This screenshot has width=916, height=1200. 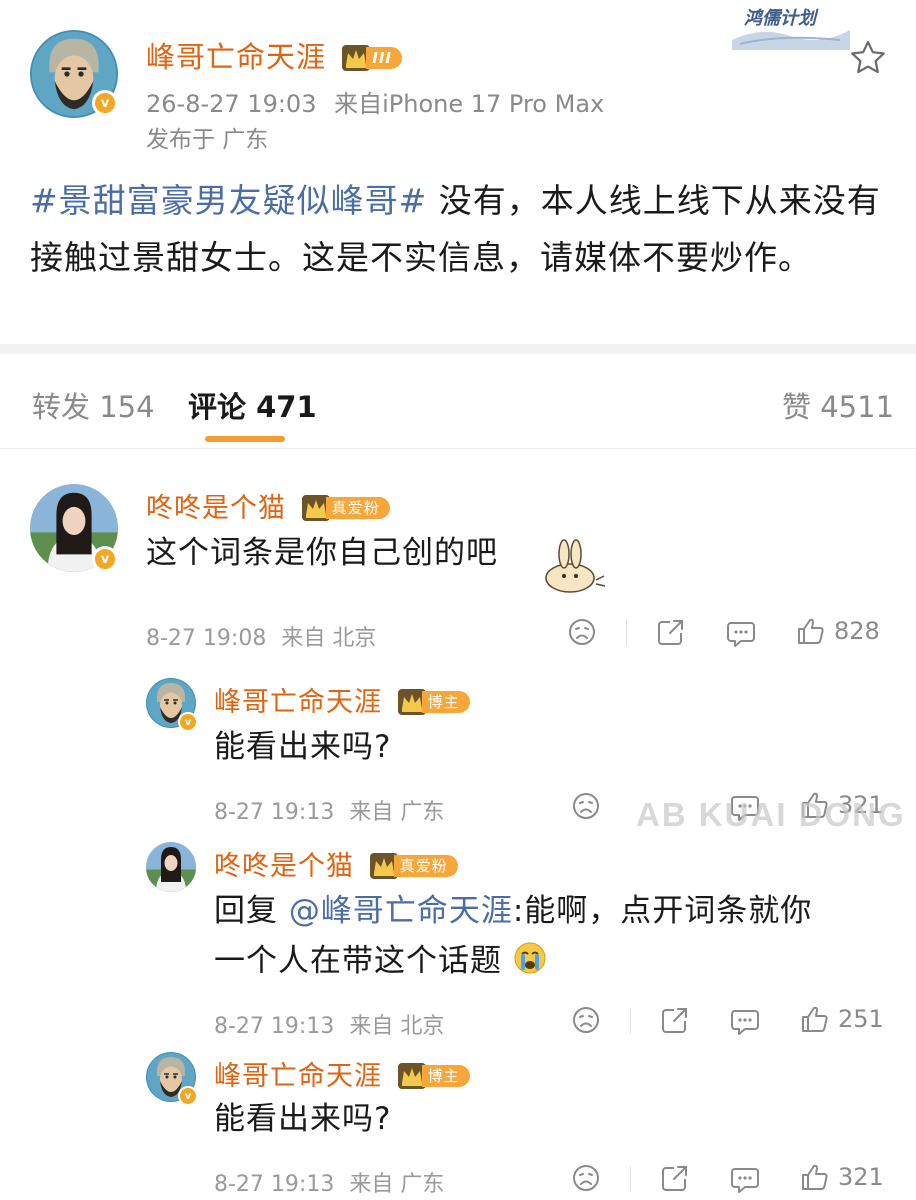 What do you see at coordinates (358, 961) in the screenshot?
I see `reply-text-line2: 一个人在带这个话题` at bounding box center [358, 961].